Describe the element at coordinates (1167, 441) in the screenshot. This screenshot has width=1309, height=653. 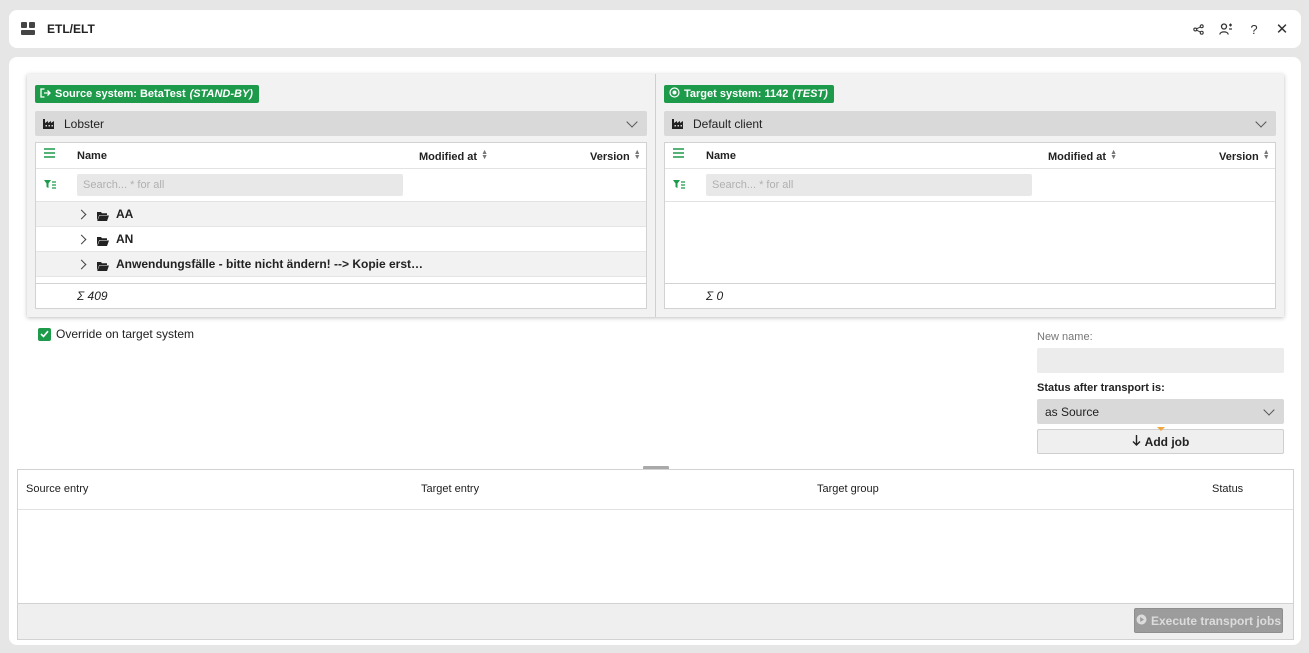
I see `add-job-label: Add job` at that location.